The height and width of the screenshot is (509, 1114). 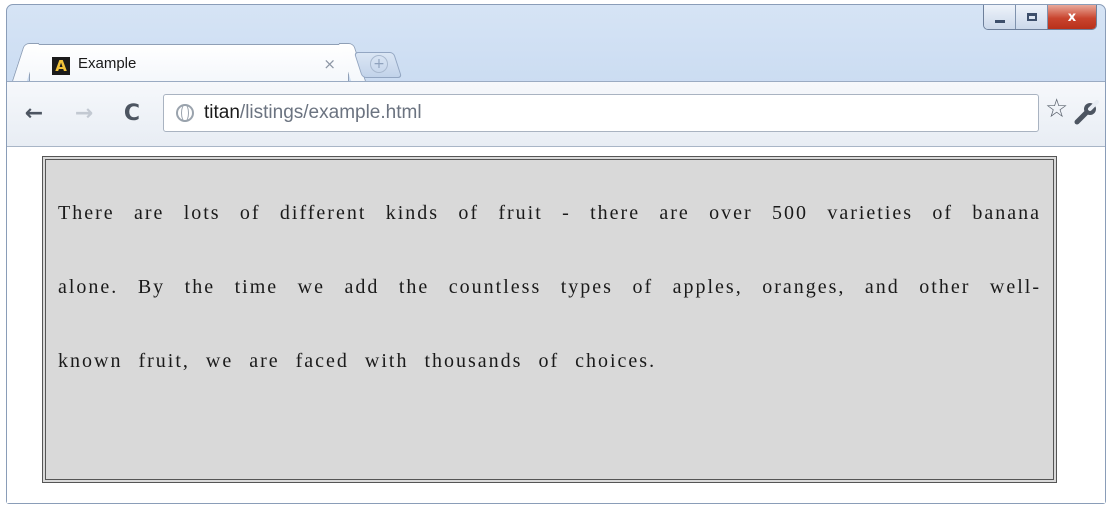 I want to click on minimize-button, so click(x=1000, y=17).